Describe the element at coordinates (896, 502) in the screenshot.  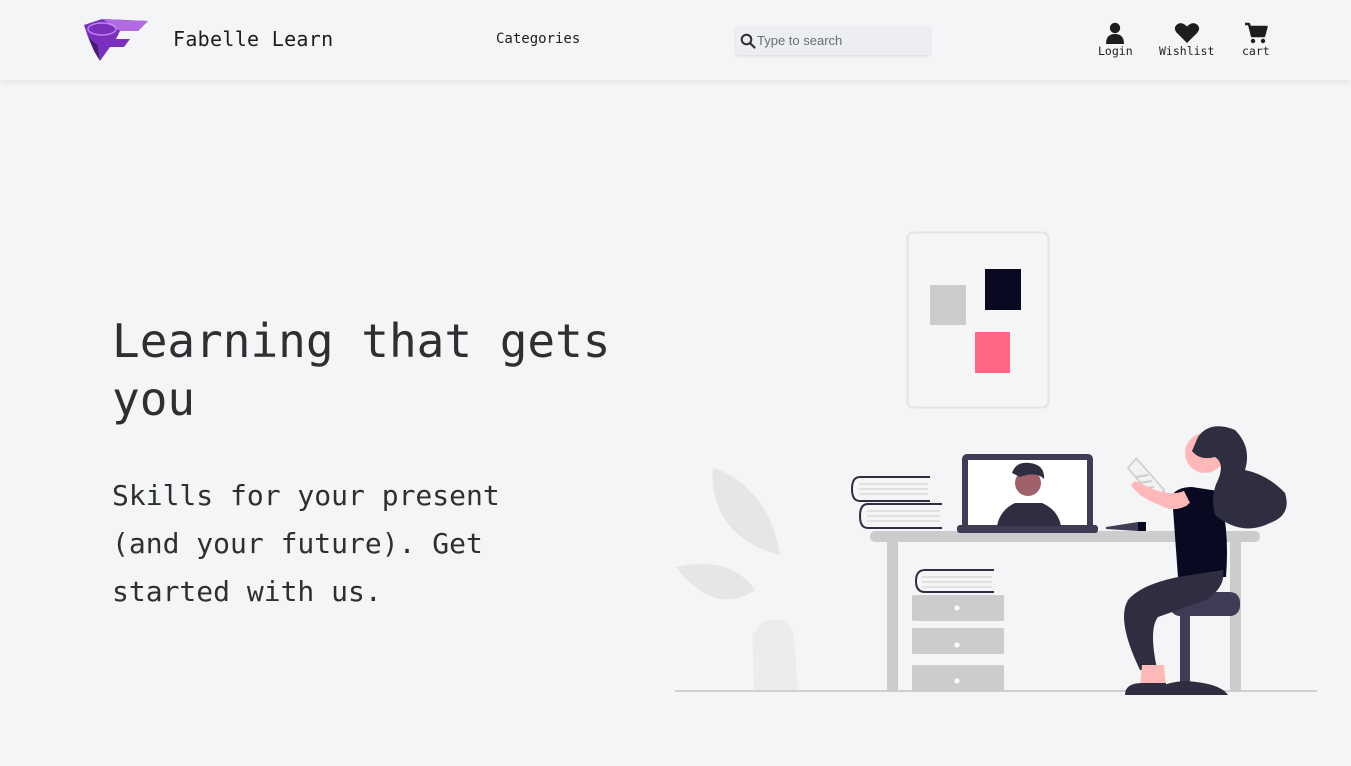
I see `book-stack` at that location.